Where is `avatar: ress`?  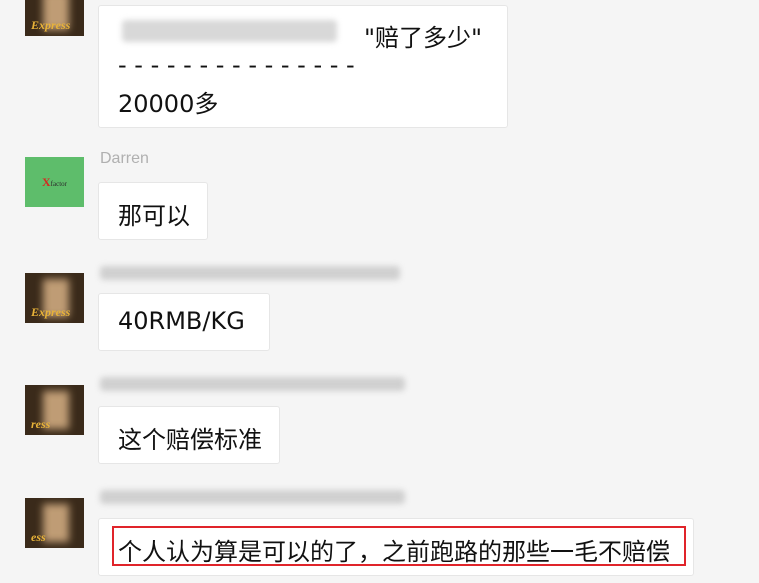 avatar: ress is located at coordinates (54, 410).